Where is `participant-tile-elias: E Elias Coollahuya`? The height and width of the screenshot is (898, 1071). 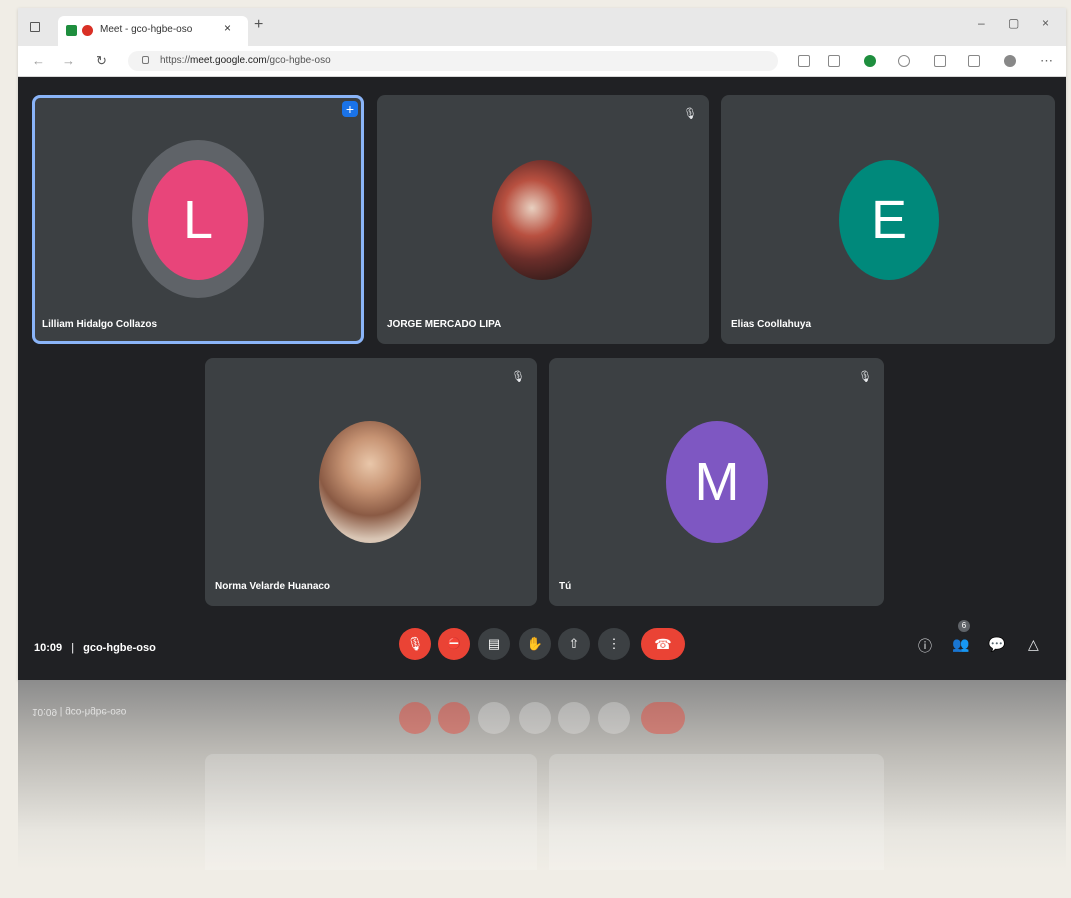 participant-tile-elias: E Elias Coollahuya is located at coordinates (888, 219).